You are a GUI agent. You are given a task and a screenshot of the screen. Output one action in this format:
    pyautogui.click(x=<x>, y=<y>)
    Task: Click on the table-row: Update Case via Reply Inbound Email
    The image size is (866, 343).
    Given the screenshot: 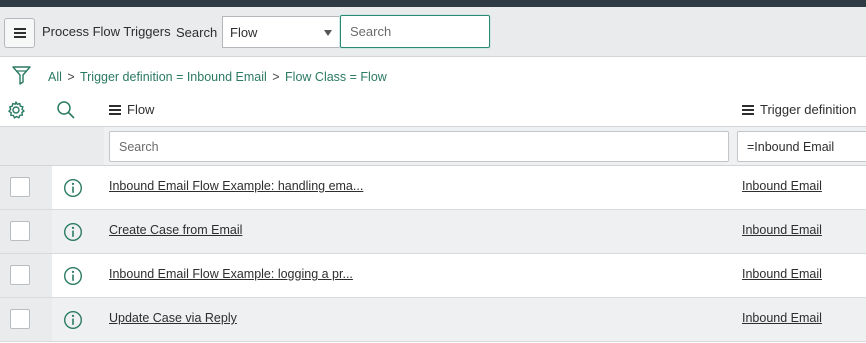 What is the action you would take?
    pyautogui.click(x=433, y=320)
    